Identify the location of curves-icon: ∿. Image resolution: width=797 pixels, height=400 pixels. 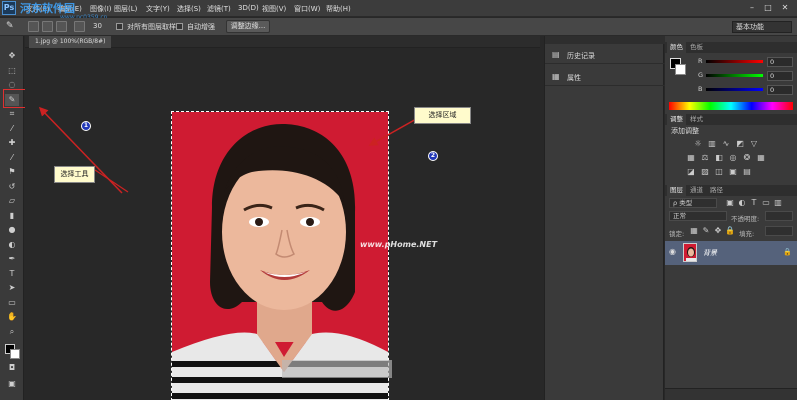
(726, 144).